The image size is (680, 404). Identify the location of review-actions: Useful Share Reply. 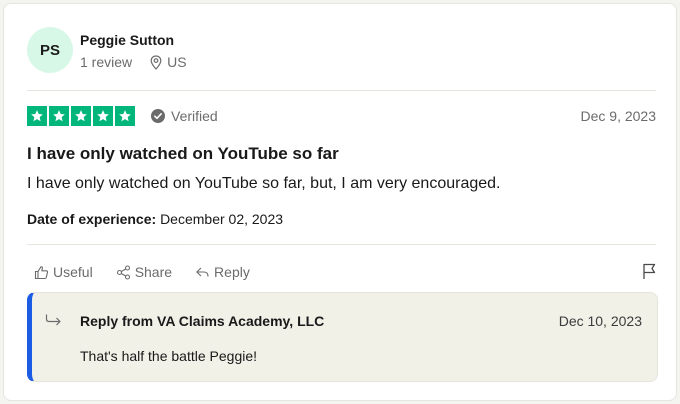
(142, 272).